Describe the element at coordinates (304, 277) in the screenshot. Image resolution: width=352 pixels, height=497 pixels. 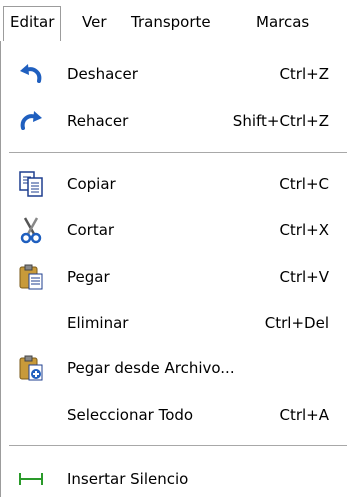
I see `shortcut-label: Ctrl+V` at that location.